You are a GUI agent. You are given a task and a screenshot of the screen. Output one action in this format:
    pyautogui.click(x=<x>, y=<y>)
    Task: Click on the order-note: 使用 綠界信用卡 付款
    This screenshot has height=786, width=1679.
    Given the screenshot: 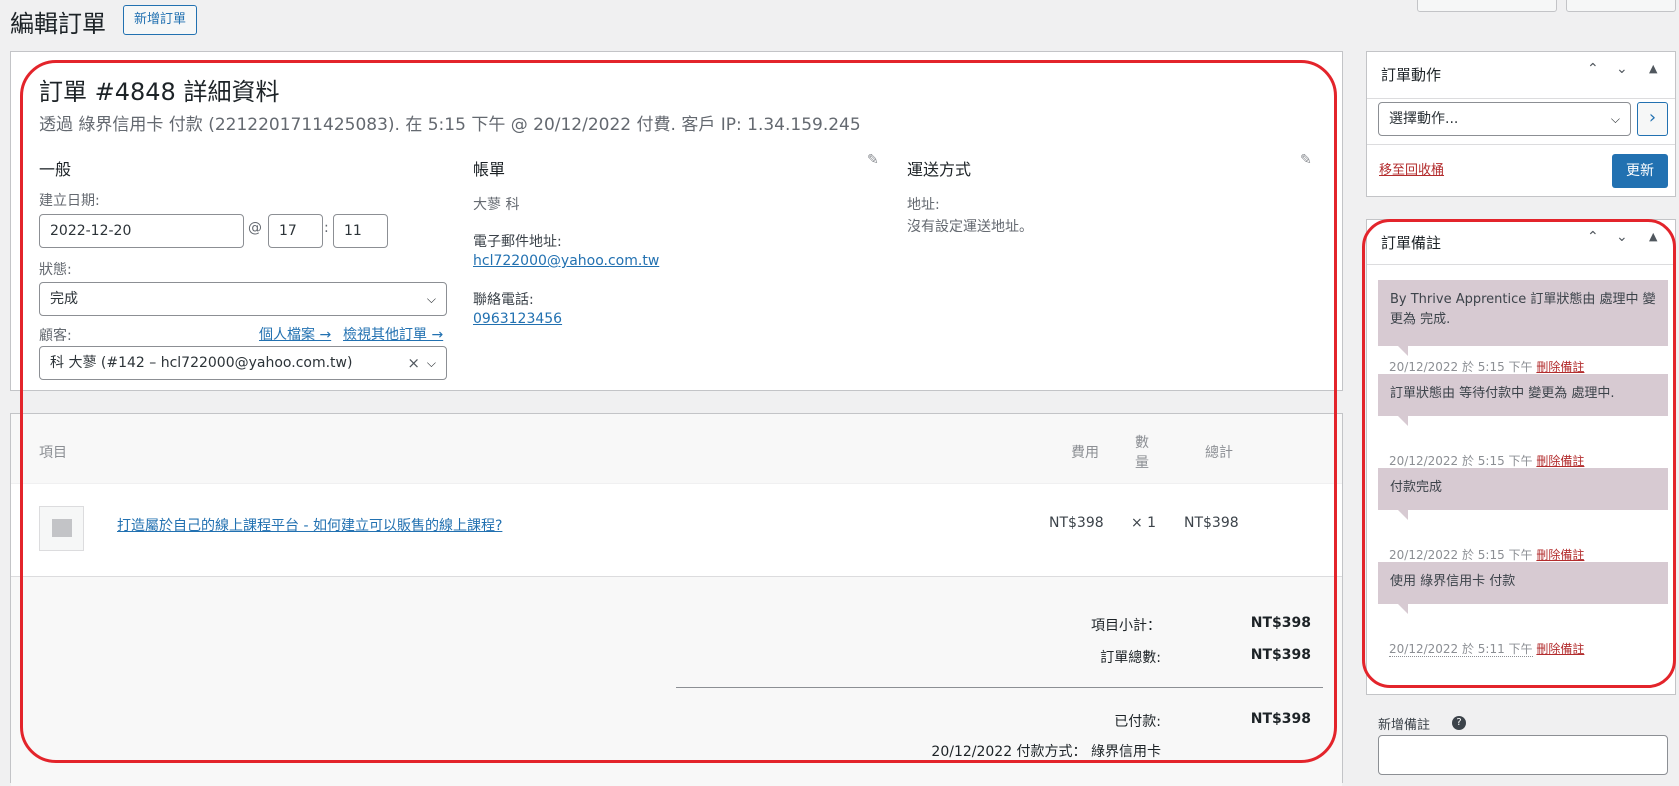 What is the action you would take?
    pyautogui.click(x=1523, y=588)
    